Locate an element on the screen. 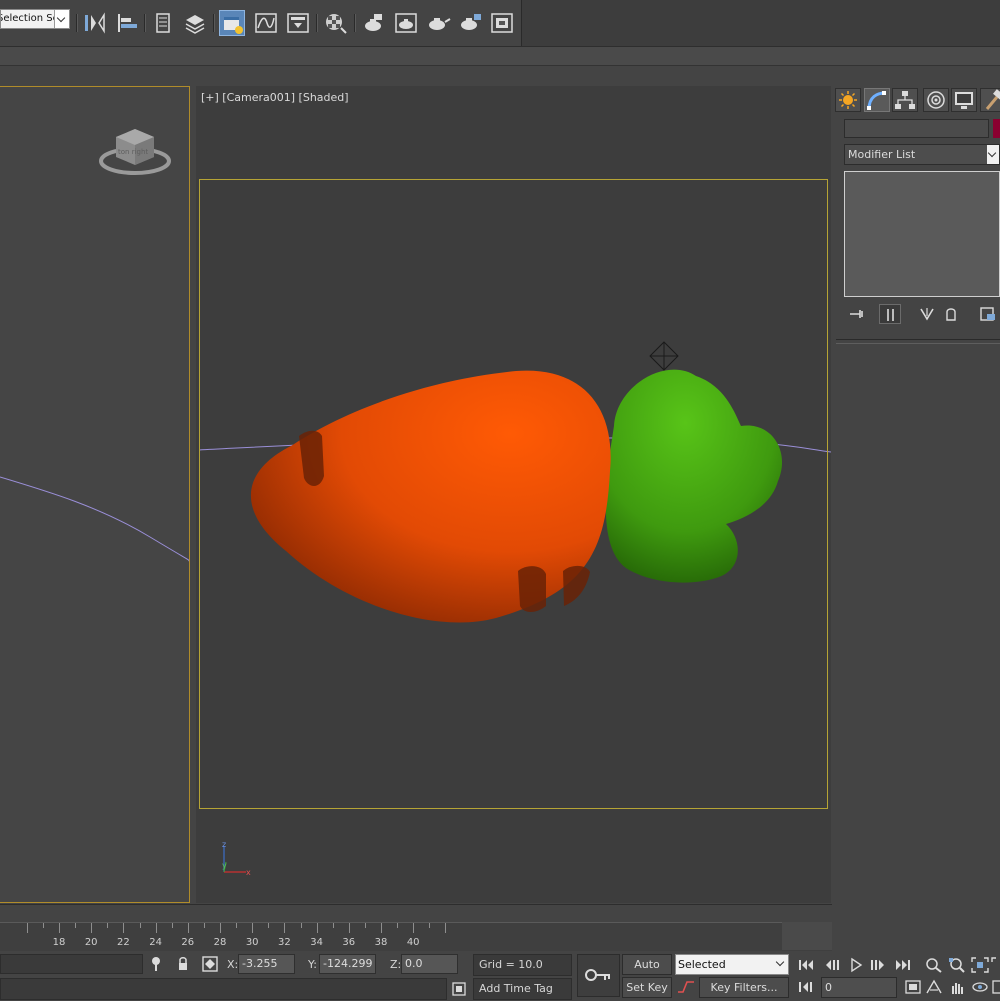 This screenshot has height=1001, width=1000. add-time-tag-button: Add Time Tag is located at coordinates (522, 989).